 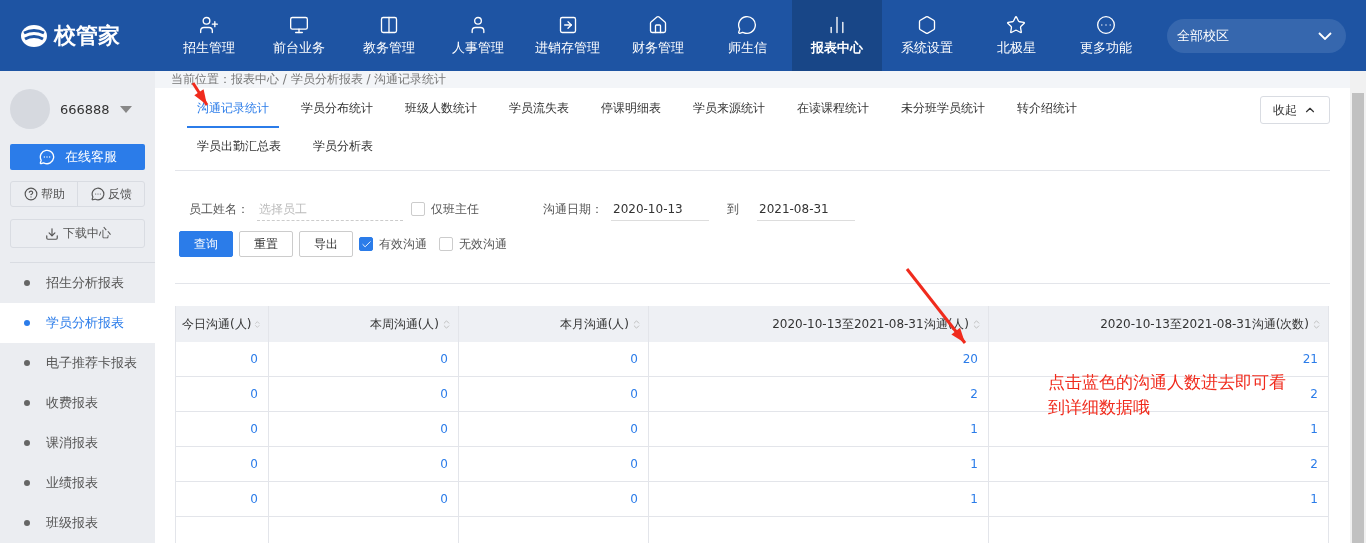 What do you see at coordinates (77, 403) in the screenshot?
I see `sidebar-item: 收费报表` at bounding box center [77, 403].